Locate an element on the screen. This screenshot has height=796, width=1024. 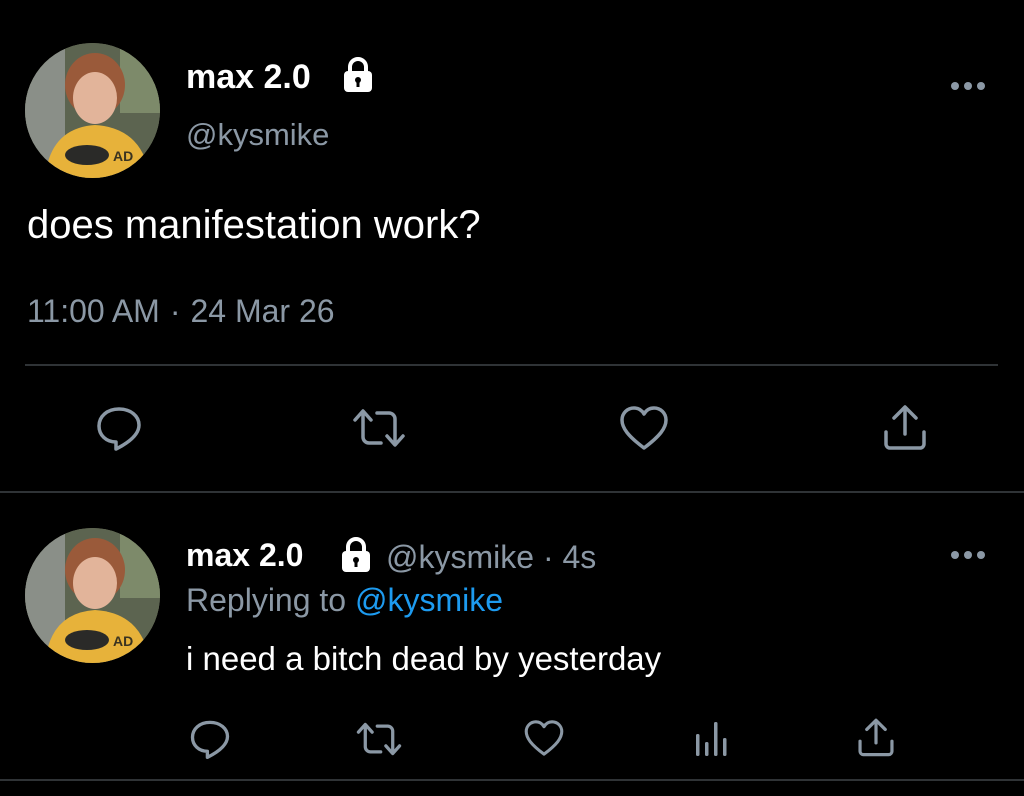
analytics-icon is located at coordinates (711, 738).